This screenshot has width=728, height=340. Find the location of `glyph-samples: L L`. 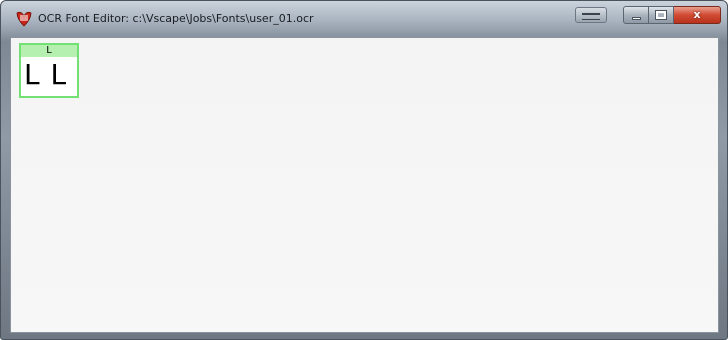

glyph-samples: L L is located at coordinates (46, 74).